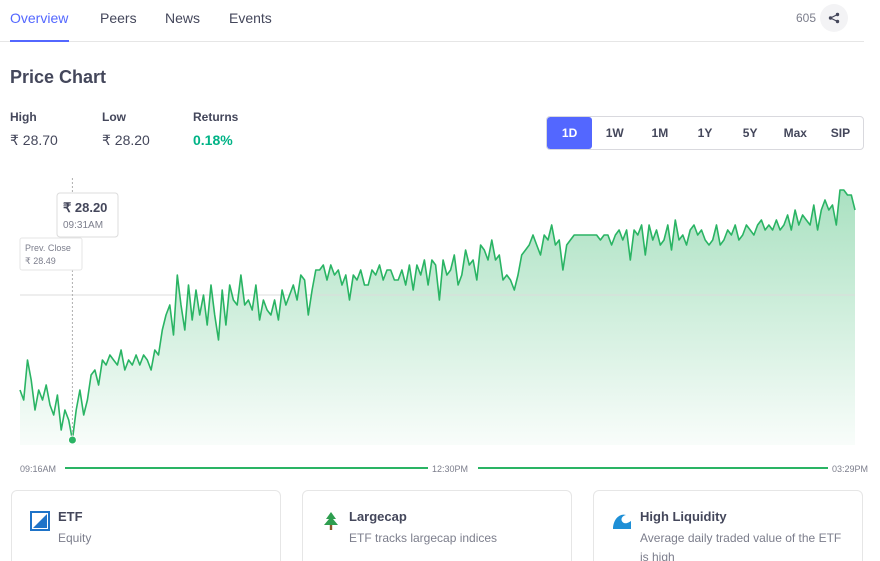  I want to click on range-max-button: Max, so click(795, 133).